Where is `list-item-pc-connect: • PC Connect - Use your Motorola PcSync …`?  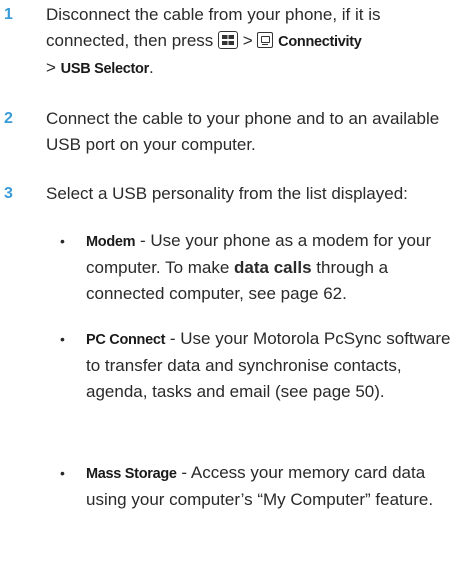
list-item-pc-connect: • PC Connect - Use your Motorola PcSync … is located at coordinates (261, 365).